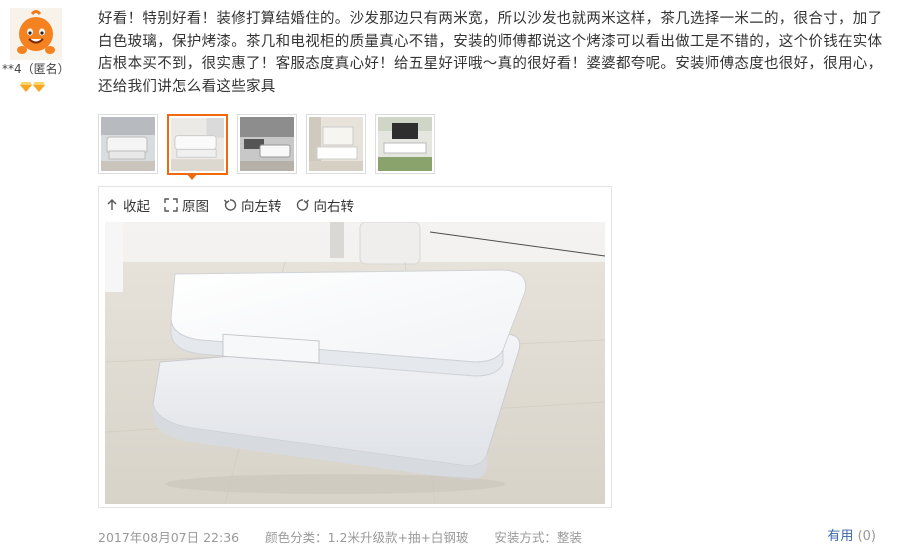 The image size is (898, 551). Describe the element at coordinates (112, 204) in the screenshot. I see `arrow-up-icon` at that location.